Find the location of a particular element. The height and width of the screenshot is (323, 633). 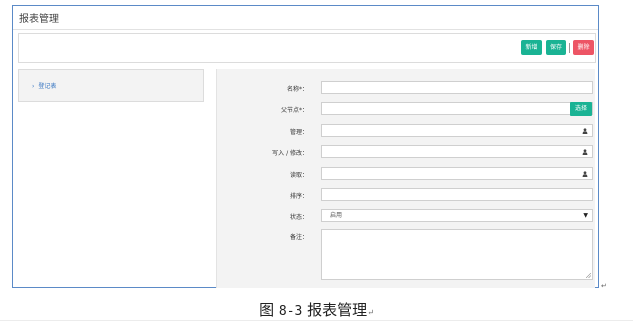

order-label: 排序： is located at coordinates (298, 196).